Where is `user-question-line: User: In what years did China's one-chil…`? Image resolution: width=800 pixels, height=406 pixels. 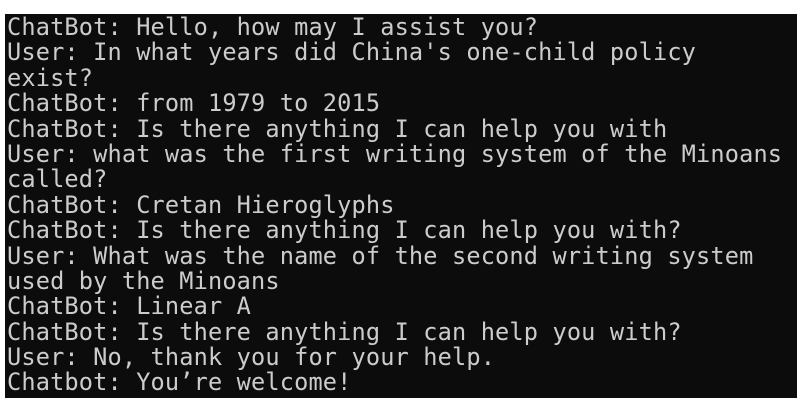 user-question-line: User: In what years did China's one-chil… is located at coordinates (352, 52).